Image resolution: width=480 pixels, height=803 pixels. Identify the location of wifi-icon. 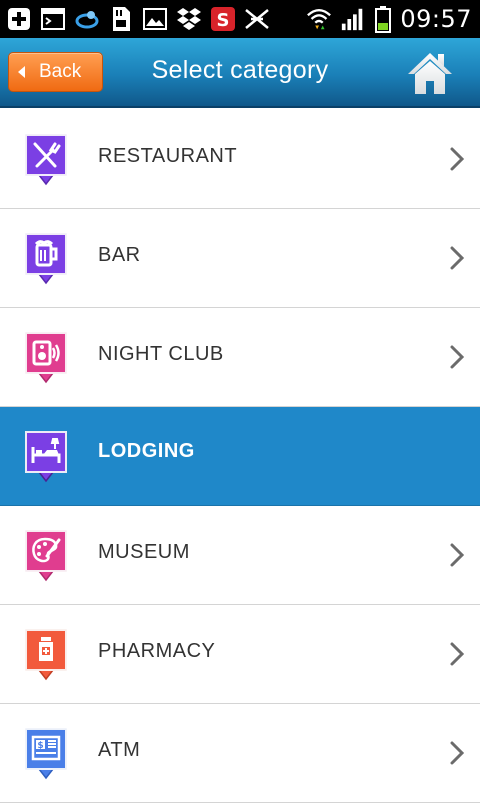
(319, 19).